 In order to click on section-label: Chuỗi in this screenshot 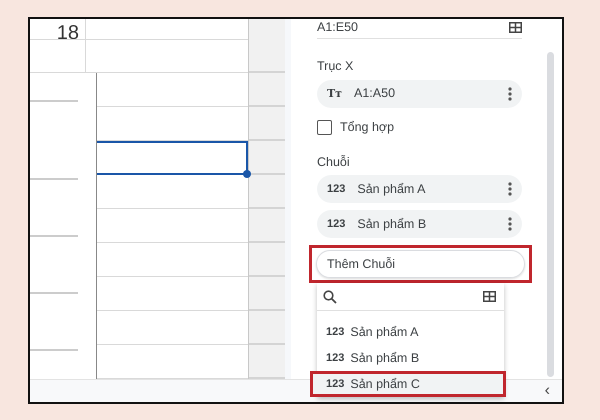, I will do `click(334, 162)`.